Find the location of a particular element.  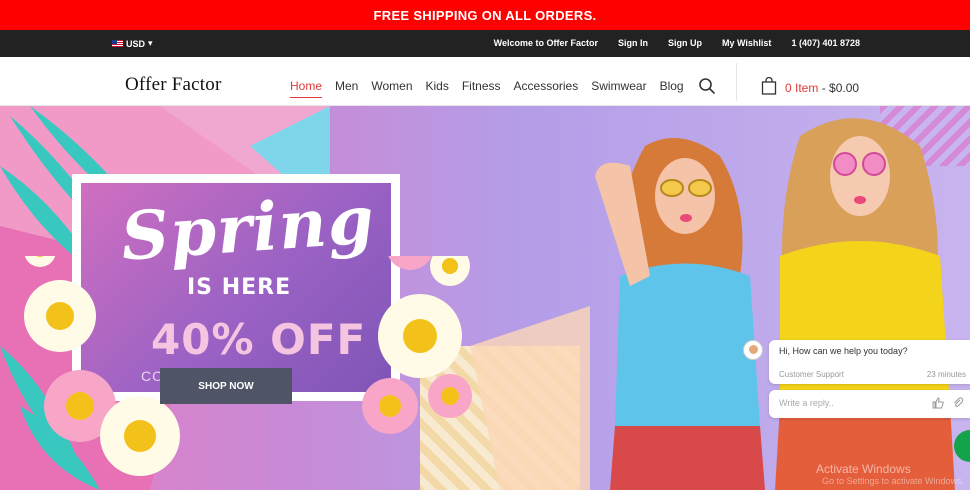

thumbs-up-icon is located at coordinates (938, 404).